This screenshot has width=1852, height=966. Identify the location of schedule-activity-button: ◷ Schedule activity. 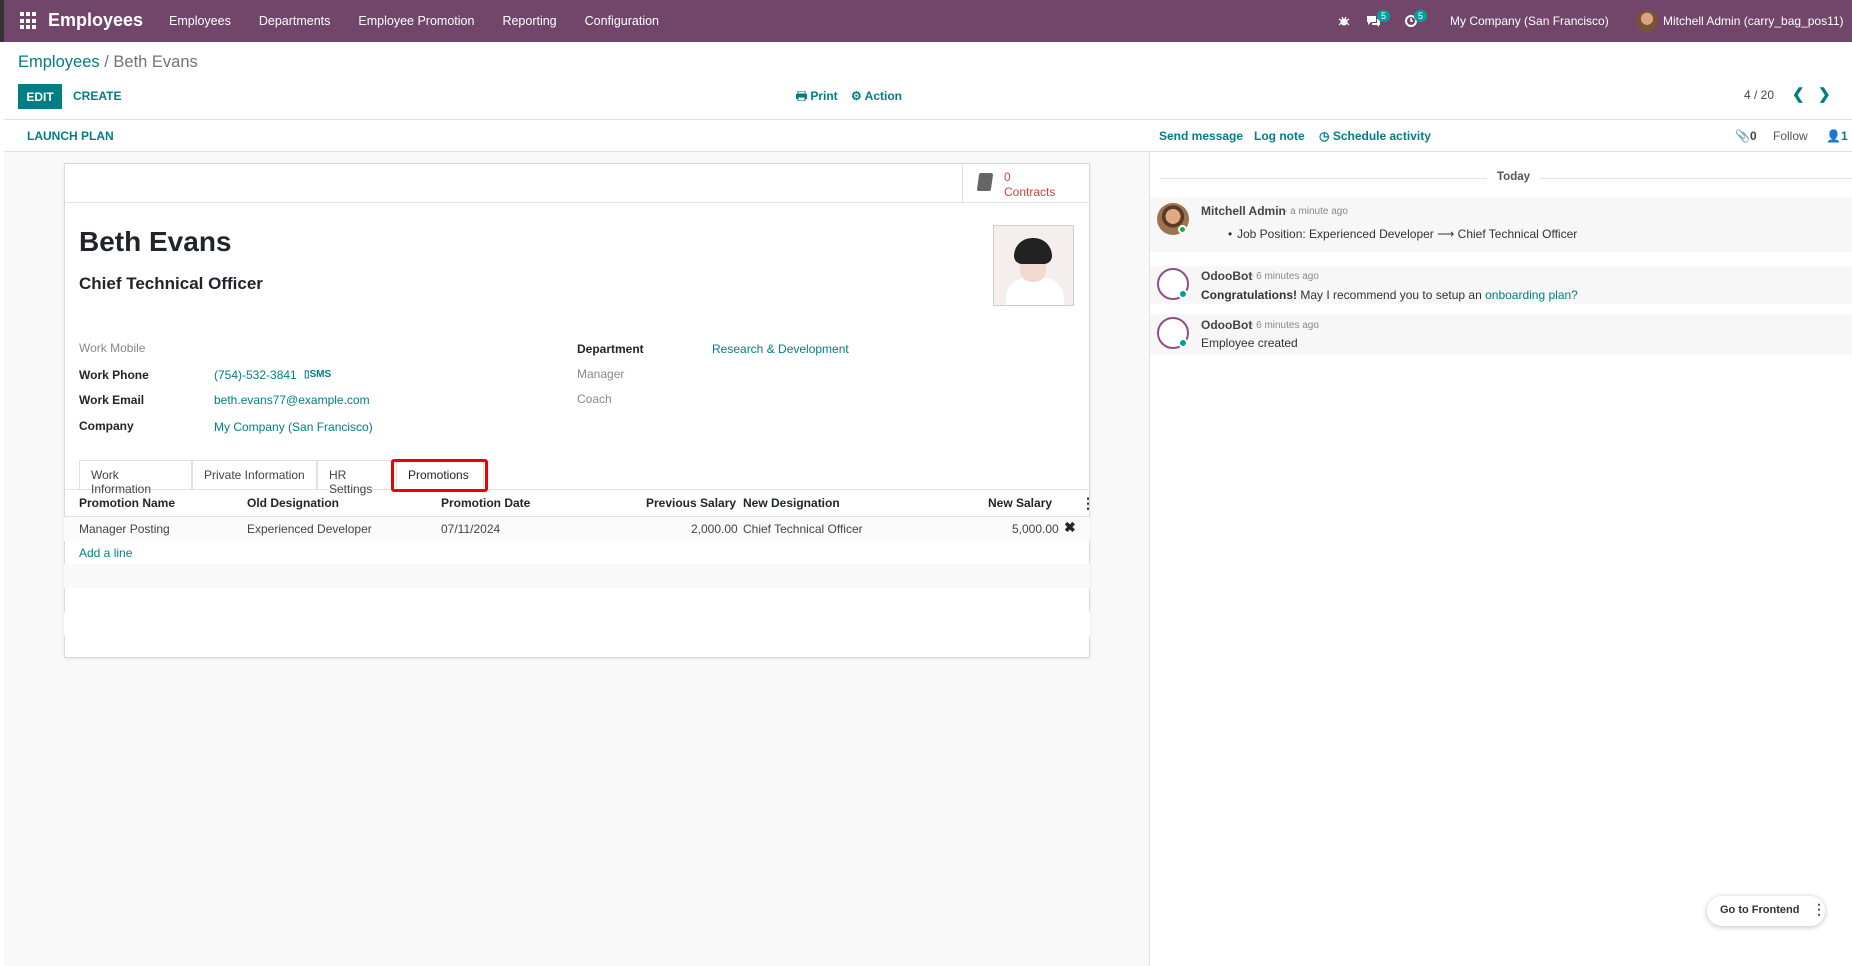
(1375, 136).